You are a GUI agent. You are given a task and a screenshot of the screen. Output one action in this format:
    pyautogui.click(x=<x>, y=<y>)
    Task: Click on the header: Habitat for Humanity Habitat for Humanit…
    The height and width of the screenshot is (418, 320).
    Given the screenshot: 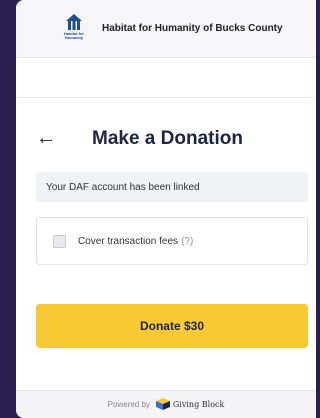 What is the action you would take?
    pyautogui.click(x=166, y=29)
    